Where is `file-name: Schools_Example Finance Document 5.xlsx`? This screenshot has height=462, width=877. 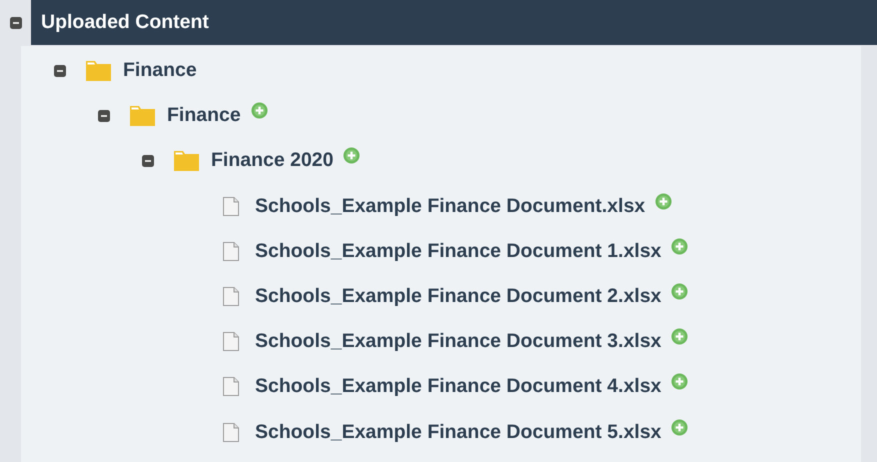
file-name: Schools_Example Finance Document 5.xlsx is located at coordinates (458, 432).